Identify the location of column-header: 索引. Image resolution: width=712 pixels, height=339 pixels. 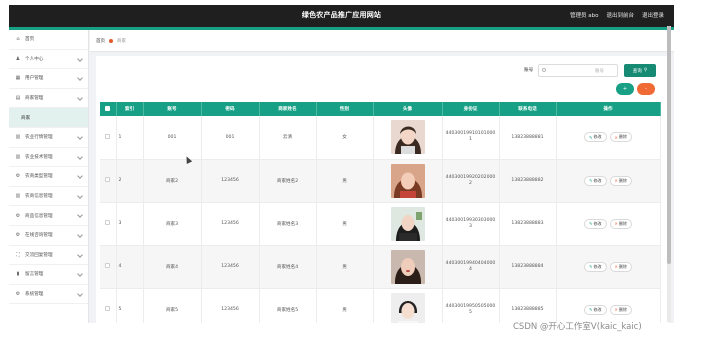
(130, 109).